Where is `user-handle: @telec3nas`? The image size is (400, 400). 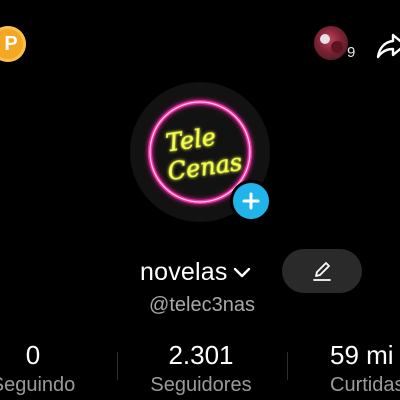 user-handle: @telec3nas is located at coordinates (202, 305).